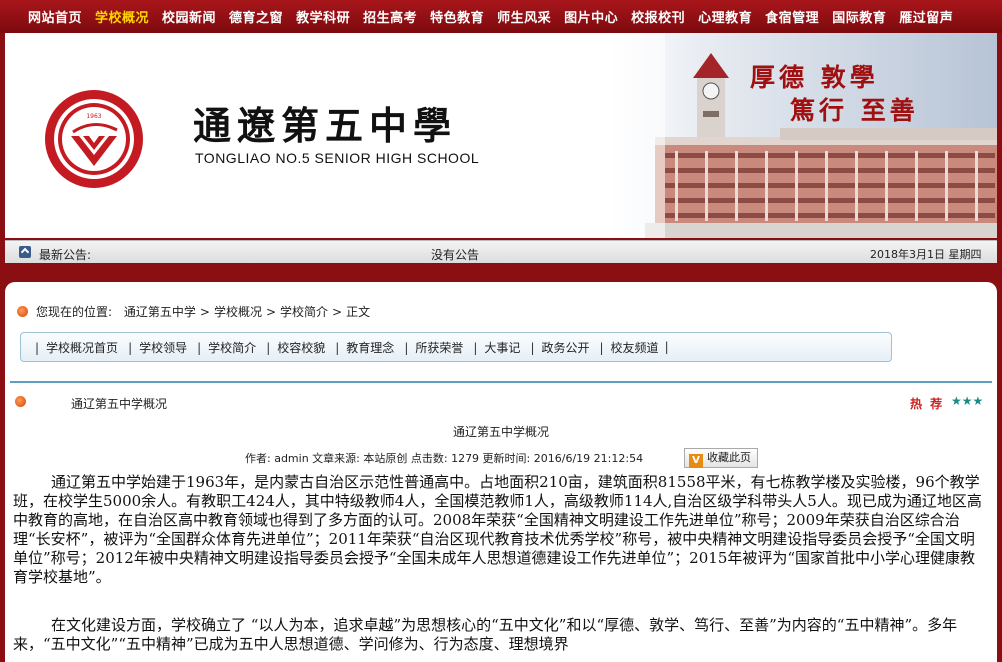  What do you see at coordinates (390, 16) in the screenshot?
I see `nav-item-admissions: 招生高考` at bounding box center [390, 16].